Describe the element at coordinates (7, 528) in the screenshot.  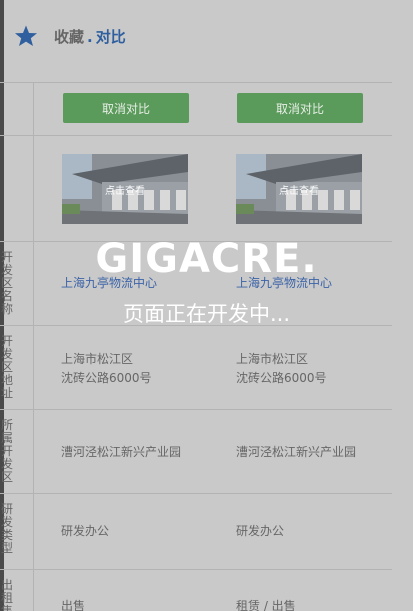
I see `row-label-type: 研发类型` at that location.